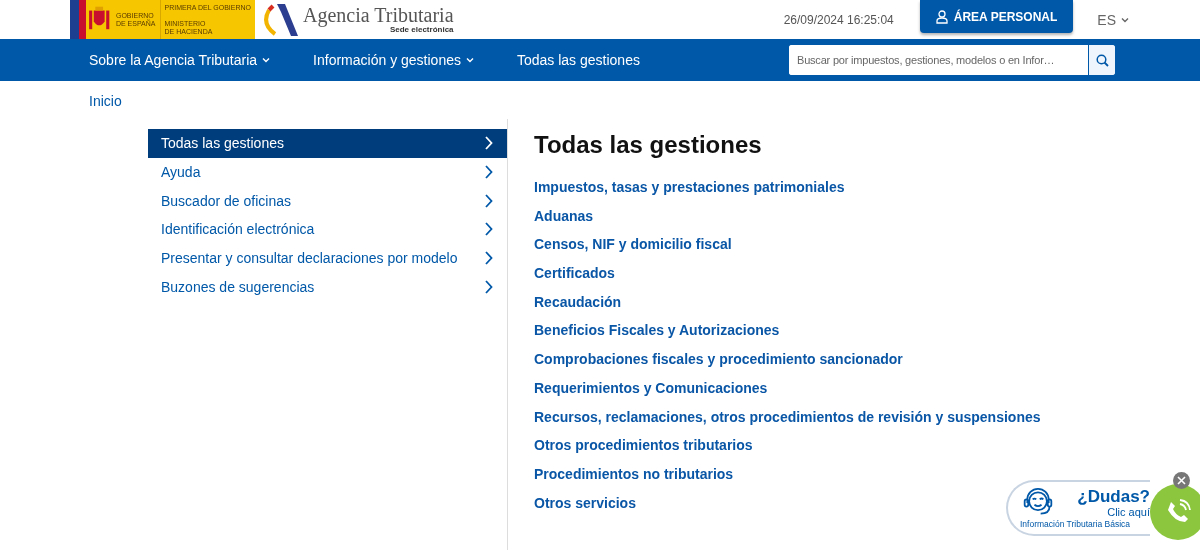 Image resolution: width=1200 pixels, height=550 pixels. What do you see at coordinates (578, 308) in the screenshot?
I see `procedure-link: Recaudación` at bounding box center [578, 308].